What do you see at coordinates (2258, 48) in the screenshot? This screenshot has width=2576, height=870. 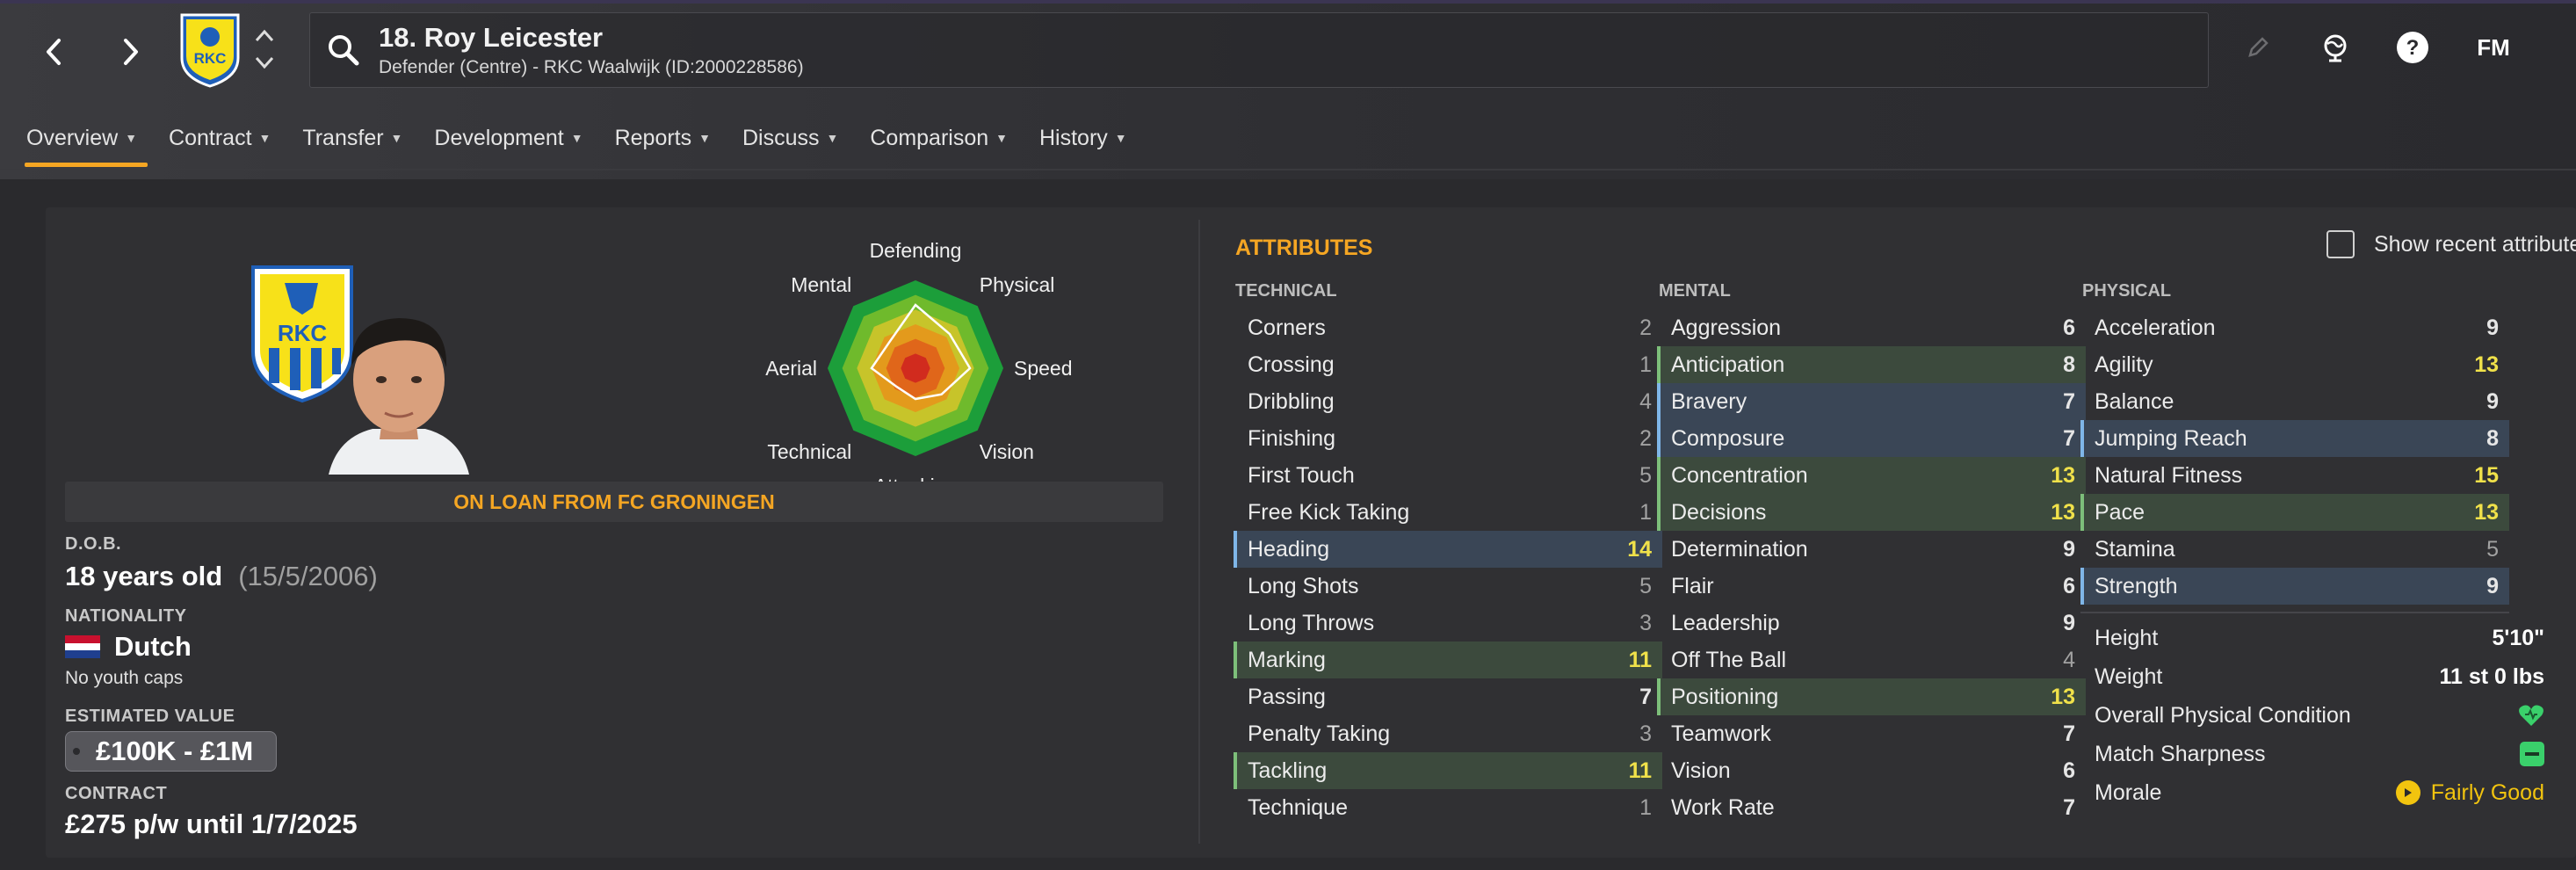 I see `edit-button` at bounding box center [2258, 48].